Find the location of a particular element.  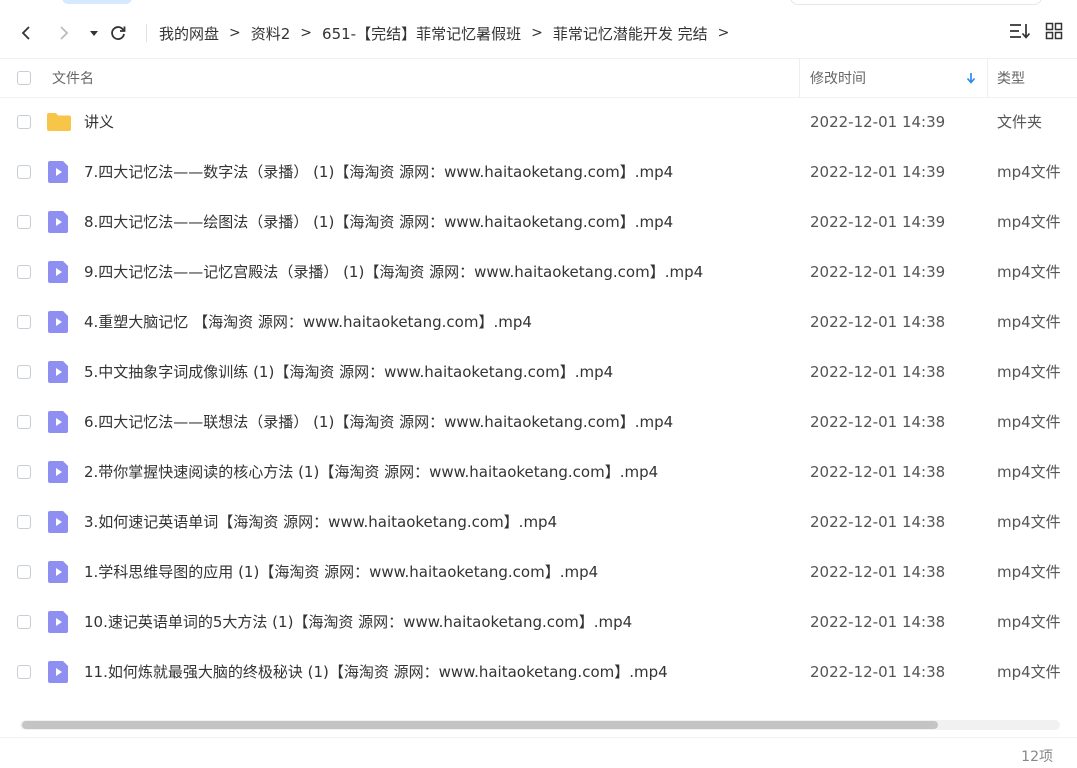

file-name: 讲义 is located at coordinates (99, 122).